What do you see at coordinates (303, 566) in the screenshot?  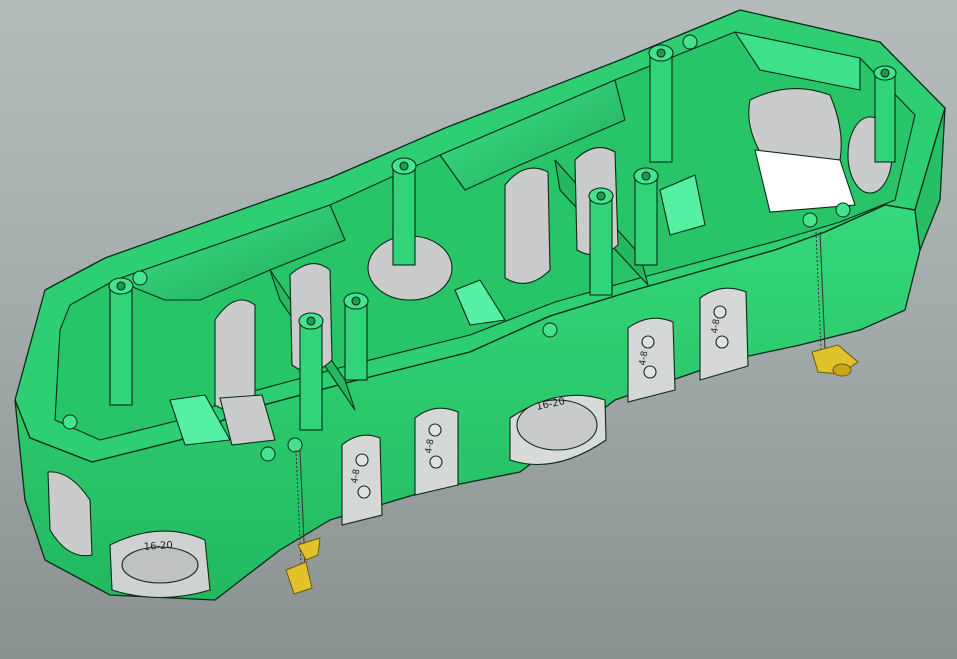 I see `clamp-left` at bounding box center [303, 566].